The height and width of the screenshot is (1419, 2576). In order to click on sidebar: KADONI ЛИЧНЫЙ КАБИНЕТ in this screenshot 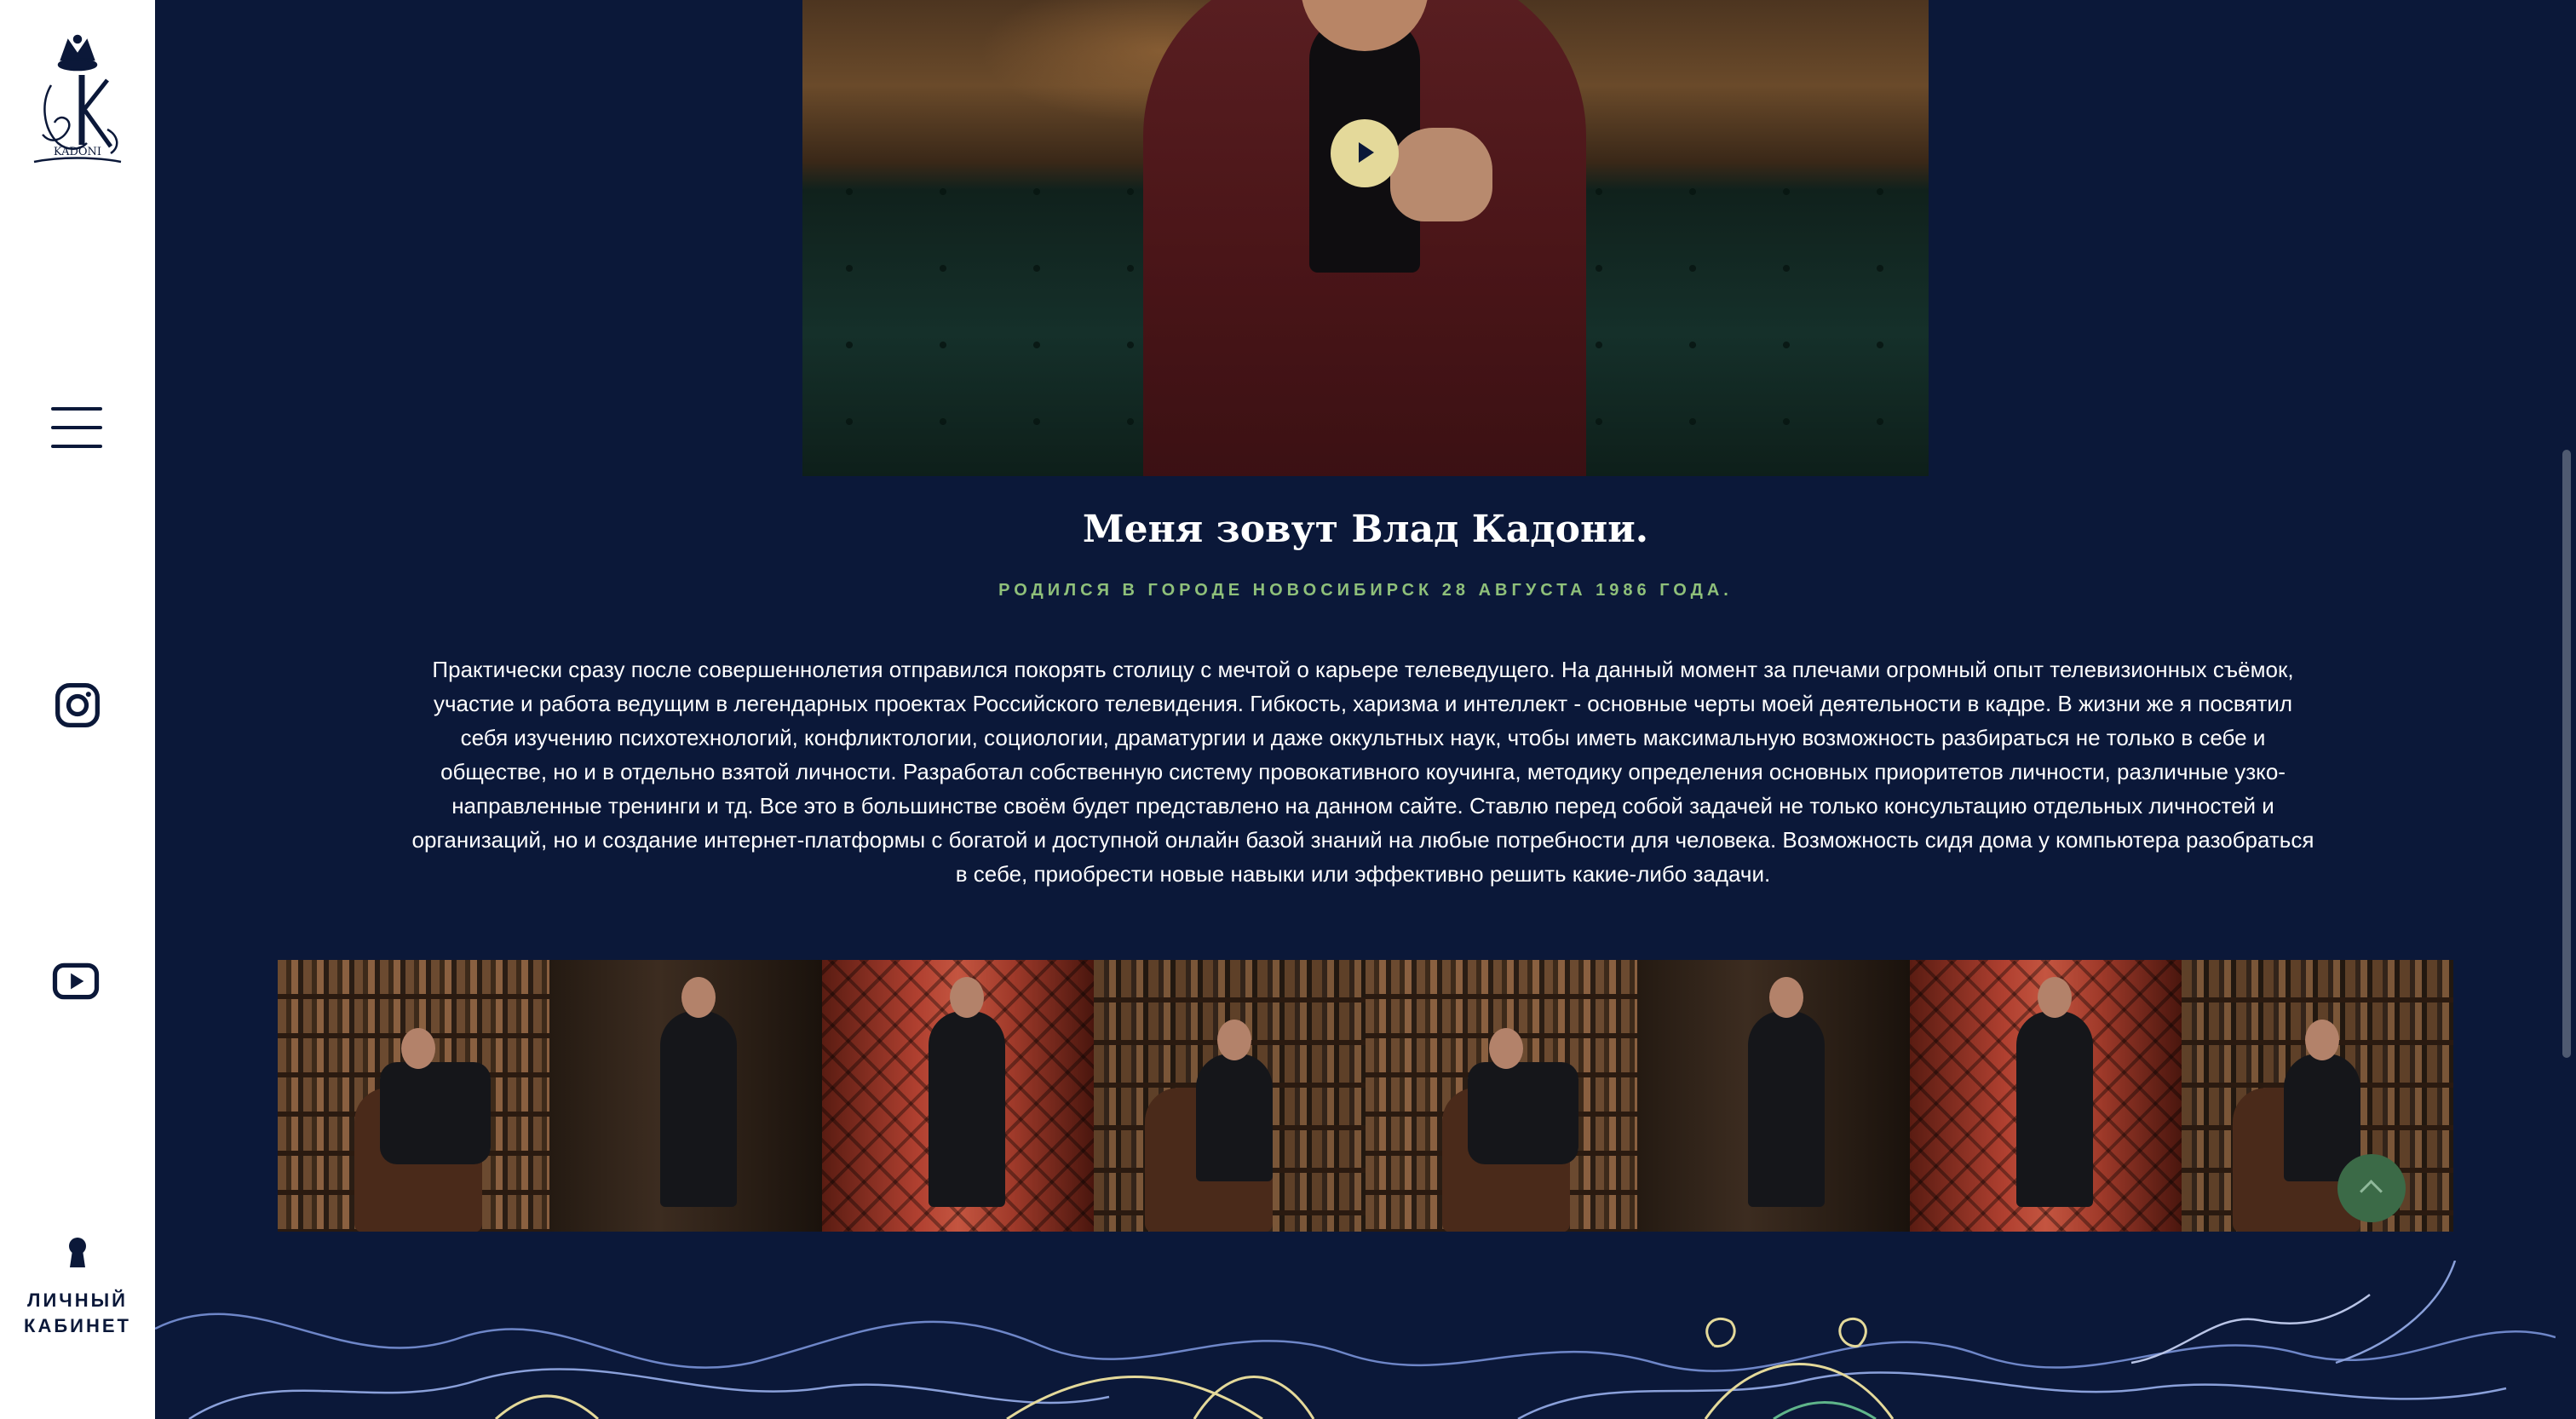, I will do `click(77, 709)`.